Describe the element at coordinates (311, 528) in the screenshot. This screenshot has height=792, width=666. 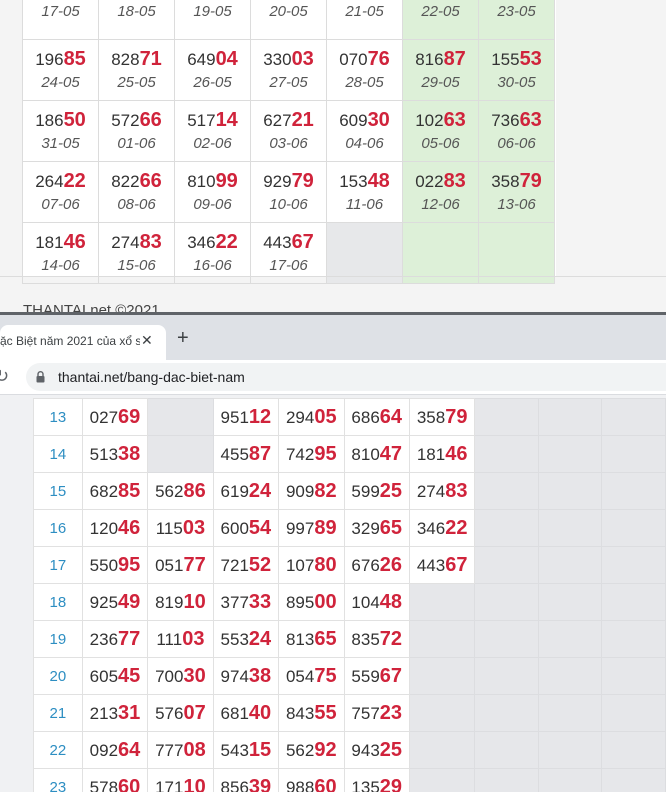
I see `result-cell: 99789` at that location.